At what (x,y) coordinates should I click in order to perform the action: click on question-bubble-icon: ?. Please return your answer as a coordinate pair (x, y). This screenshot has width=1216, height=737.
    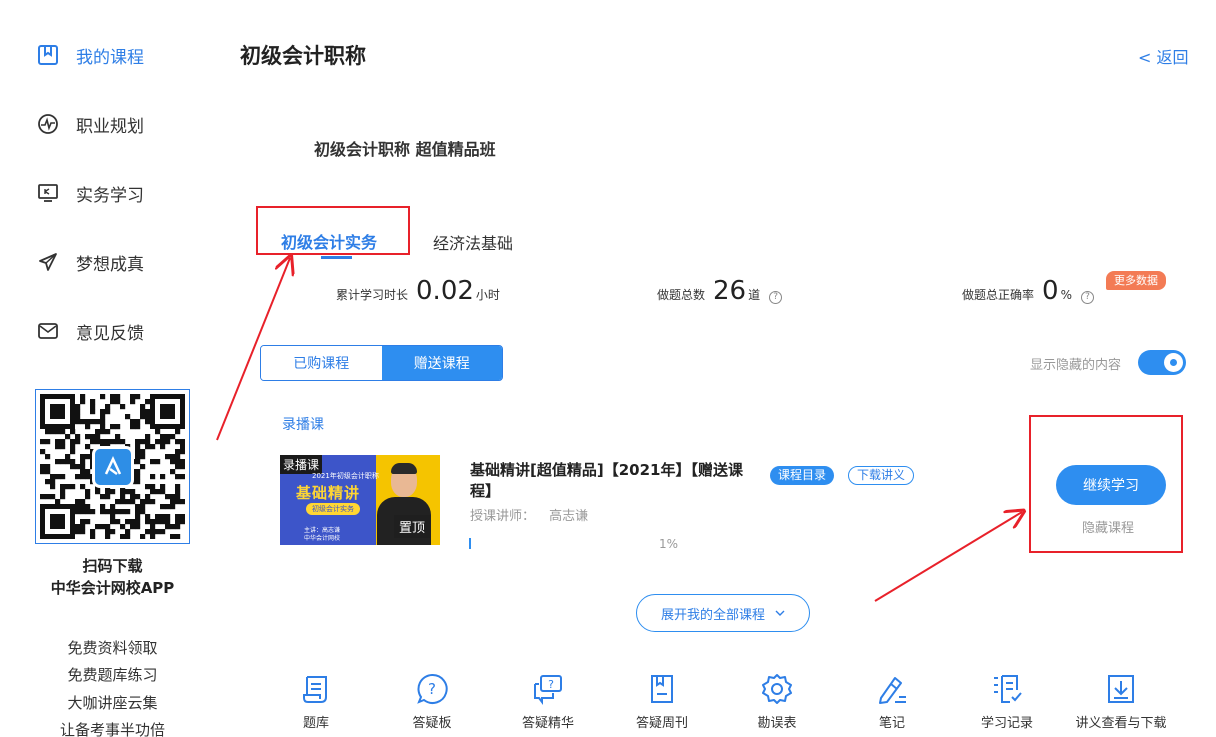
    Looking at the image, I should click on (432, 688).